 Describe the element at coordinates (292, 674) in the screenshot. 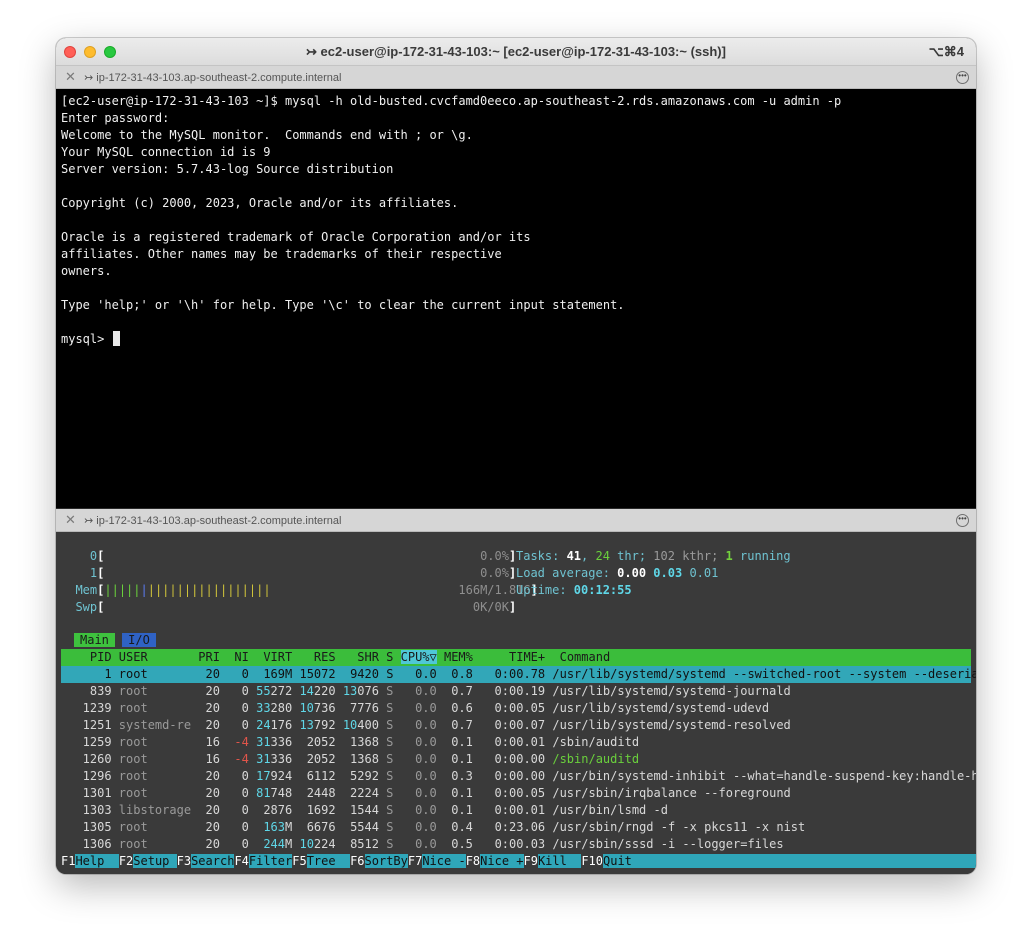

I see `process-virt-unit: M` at that location.